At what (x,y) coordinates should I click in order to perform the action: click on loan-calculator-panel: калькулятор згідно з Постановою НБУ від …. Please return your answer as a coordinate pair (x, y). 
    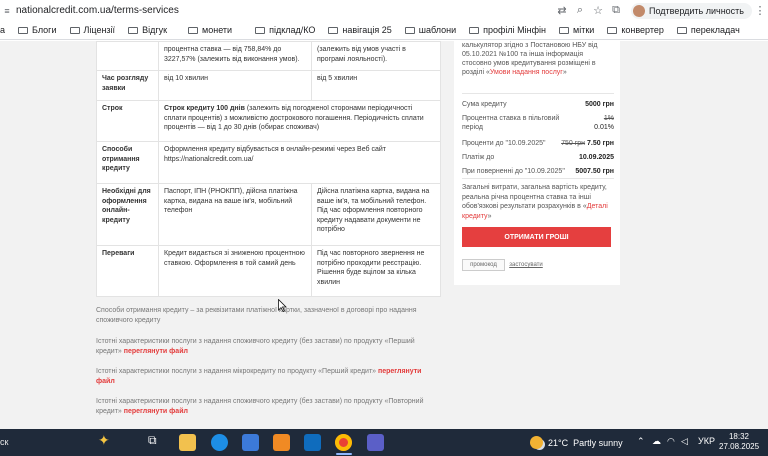
    Looking at the image, I should click on (537, 163).